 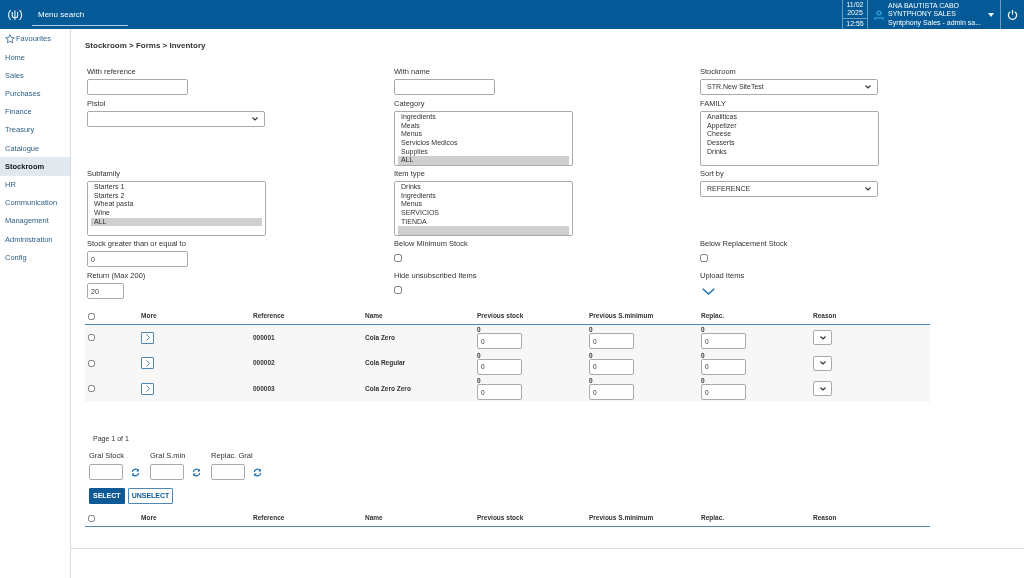 What do you see at coordinates (991, 14) in the screenshot?
I see `caret-icon` at bounding box center [991, 14].